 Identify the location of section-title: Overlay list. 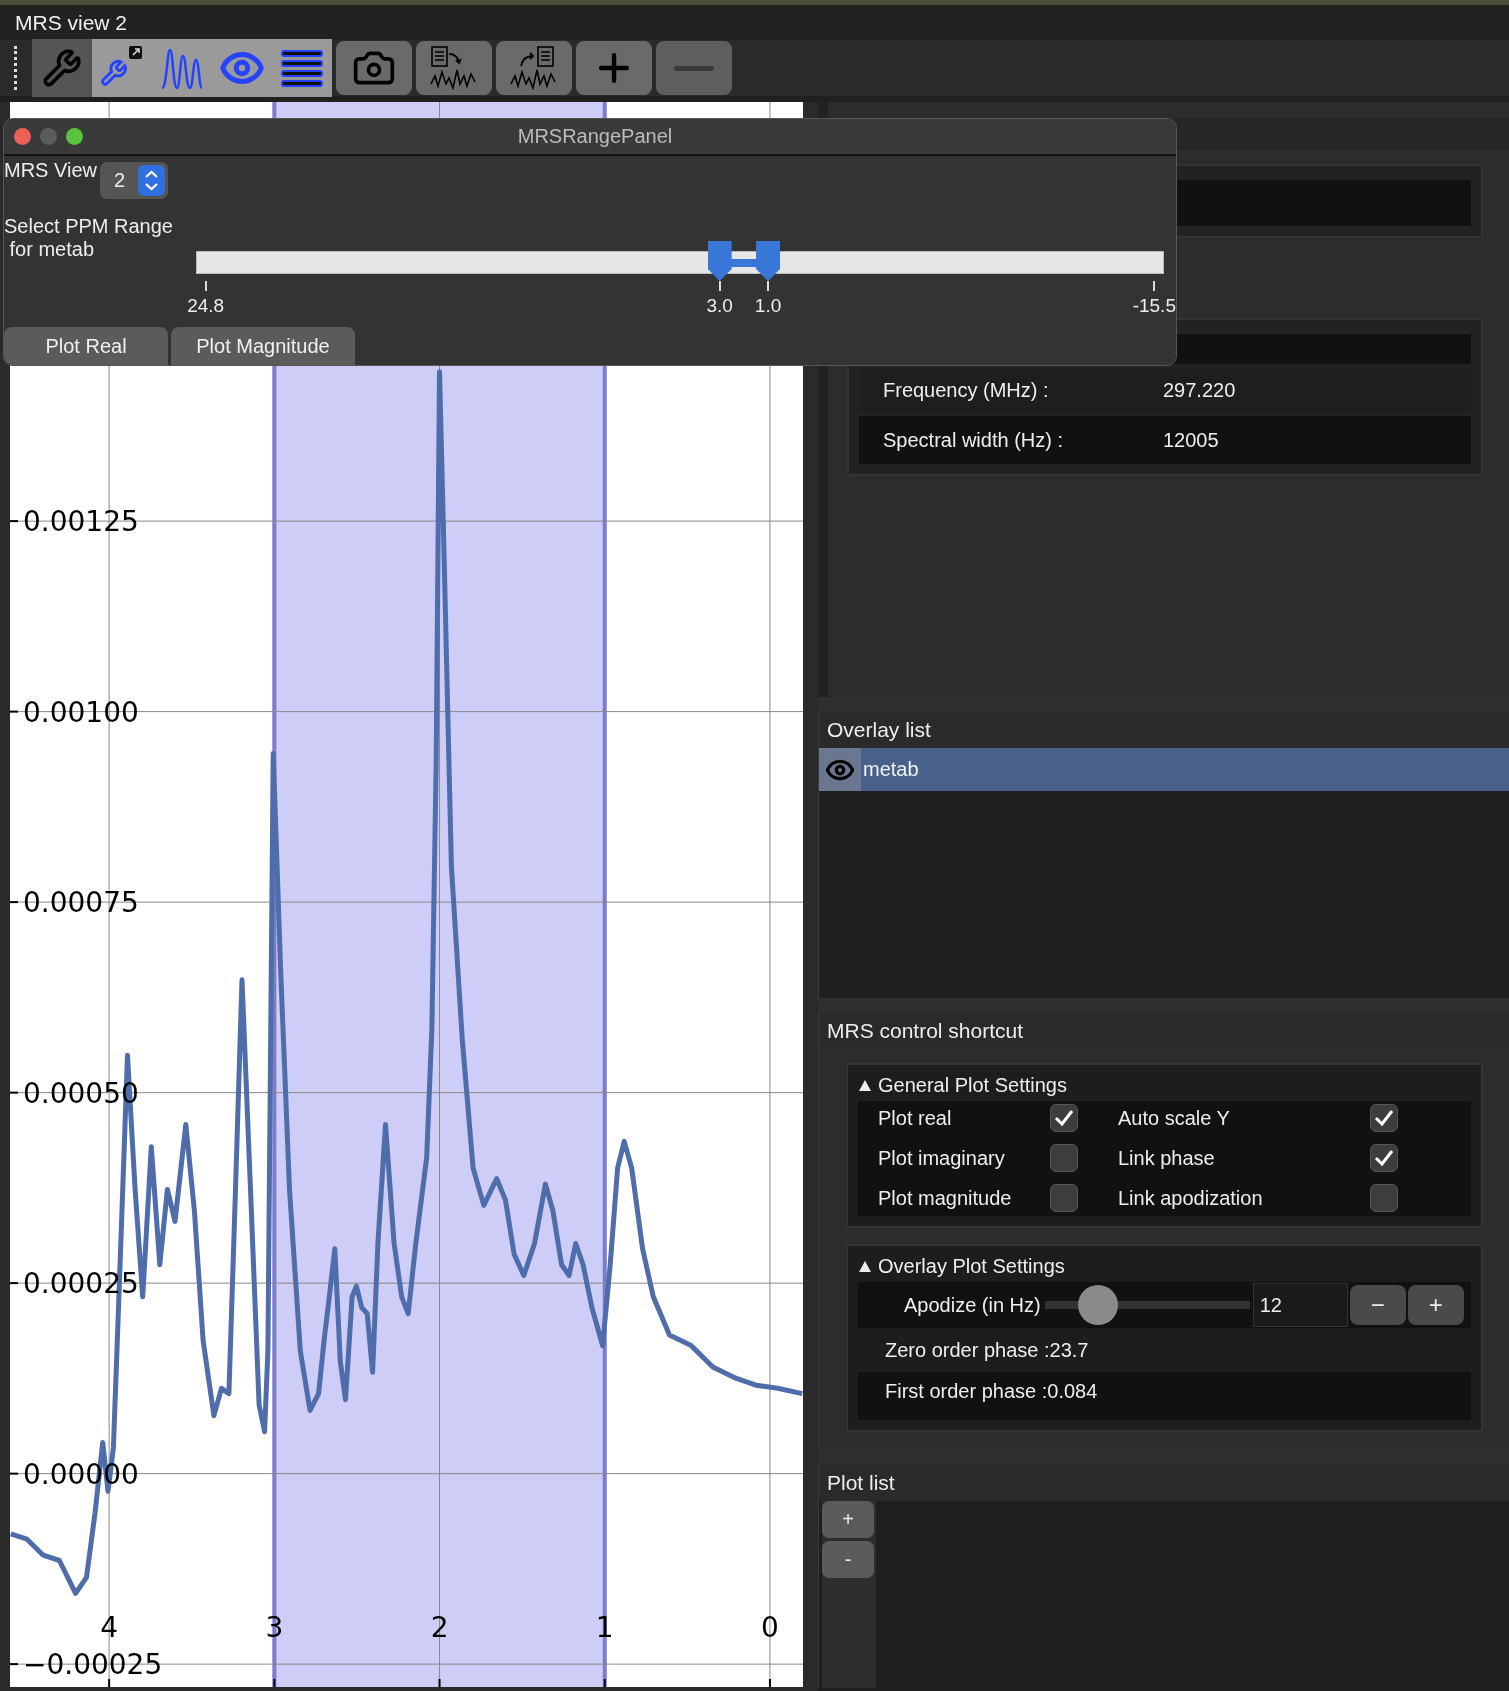
(1164, 730).